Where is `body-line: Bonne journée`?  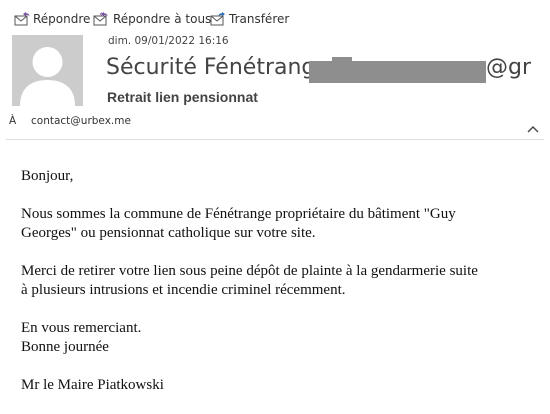
body-line: Bonne journée is located at coordinates (65, 347).